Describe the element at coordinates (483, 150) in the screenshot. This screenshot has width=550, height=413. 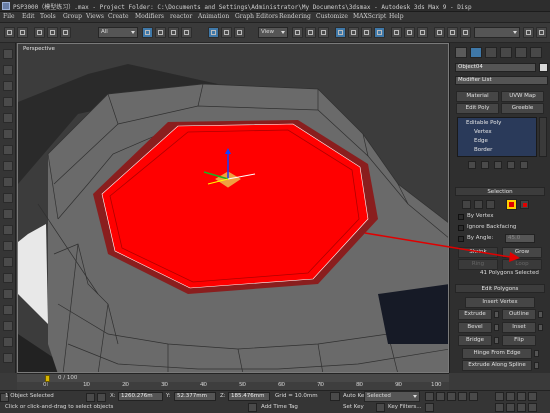
I see `stack-item-border: Border` at that location.